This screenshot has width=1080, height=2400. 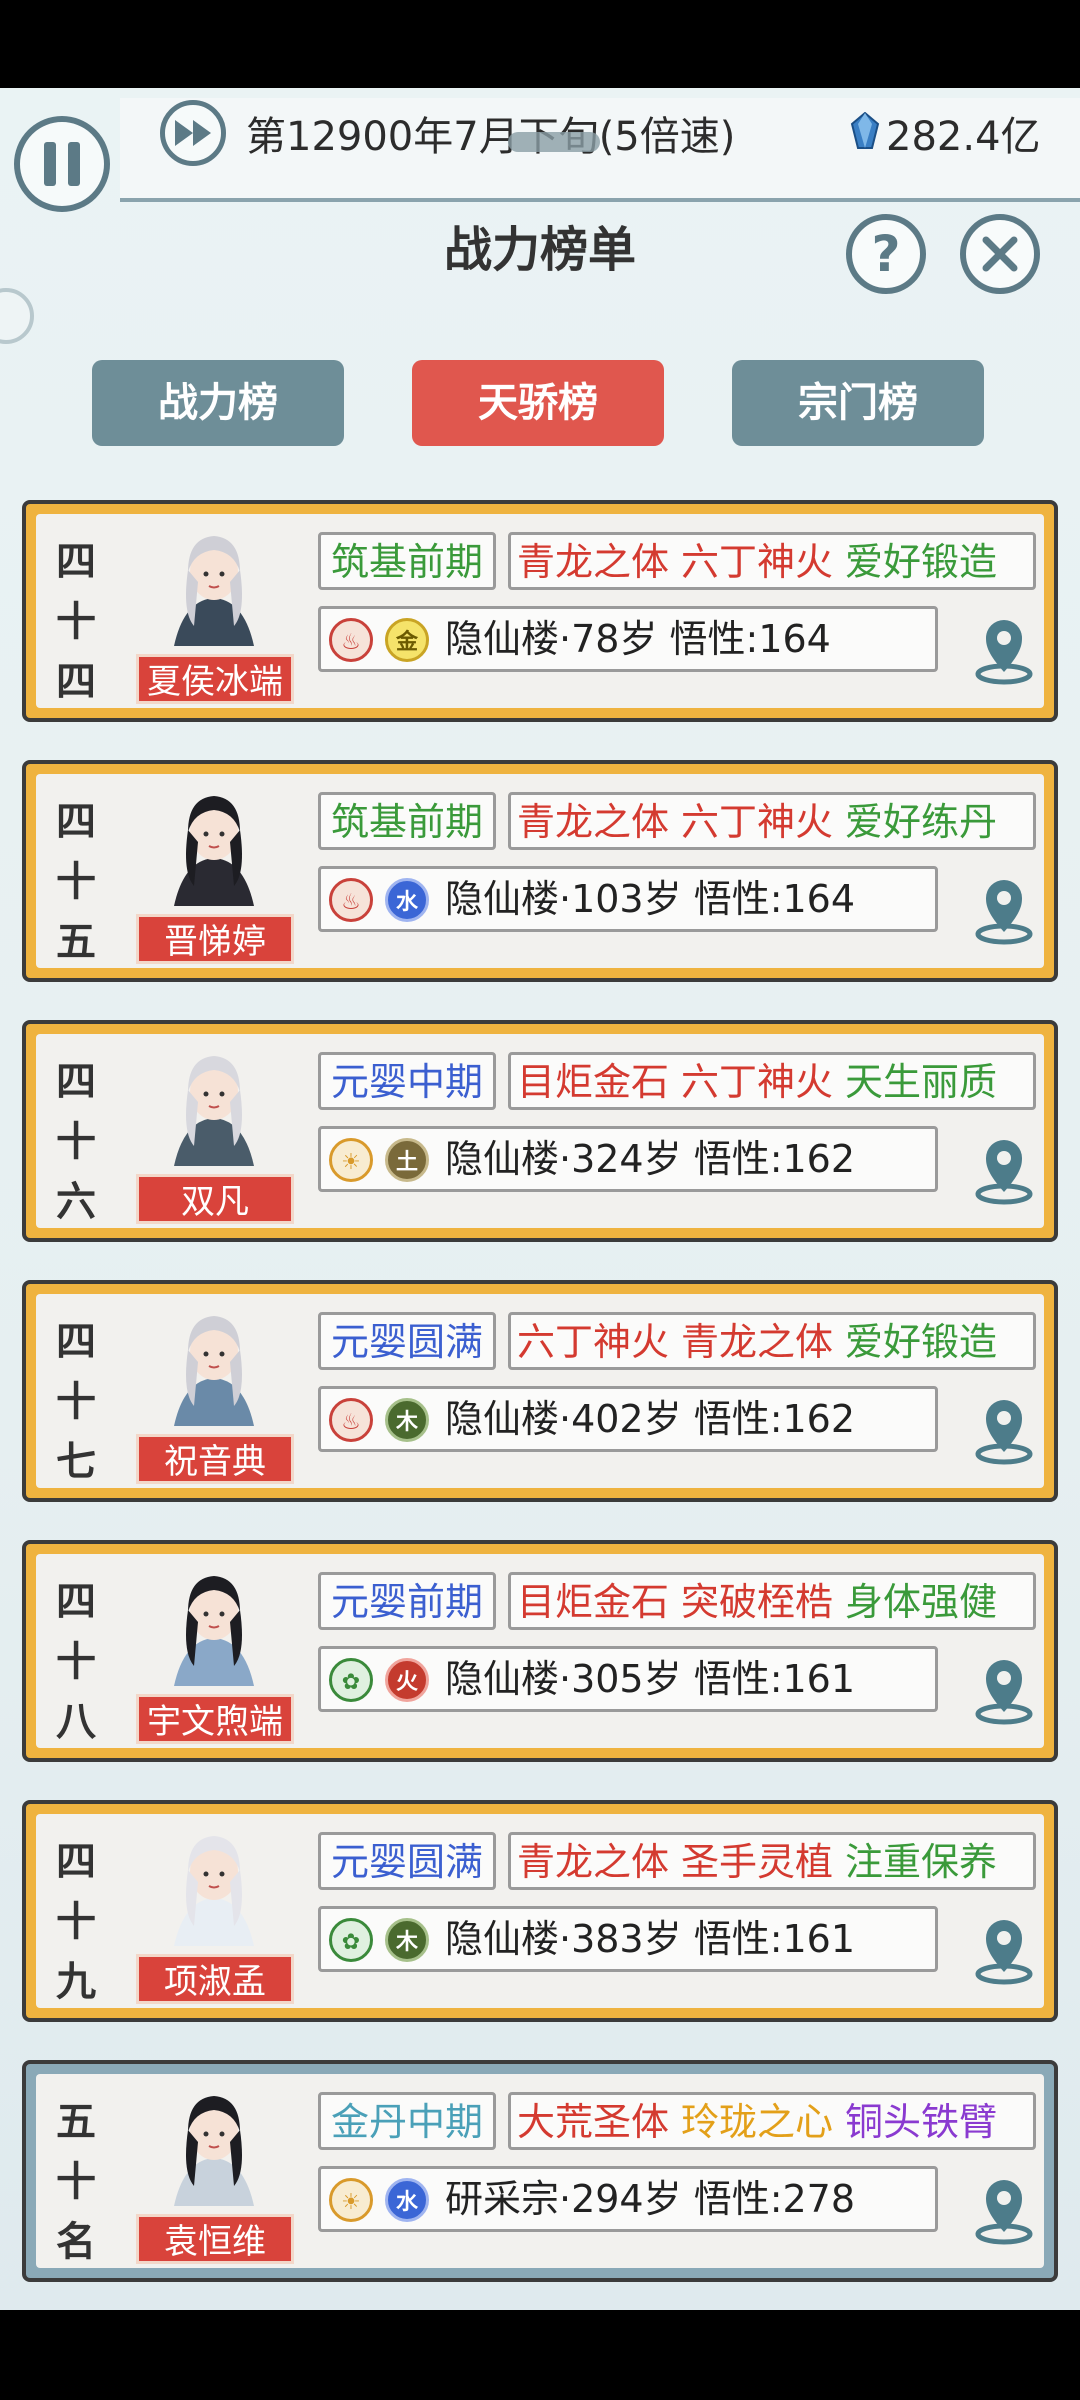 I want to click on sect-age-insight: 隐仙楼·78岁 悟性:164, so click(x=638, y=639).